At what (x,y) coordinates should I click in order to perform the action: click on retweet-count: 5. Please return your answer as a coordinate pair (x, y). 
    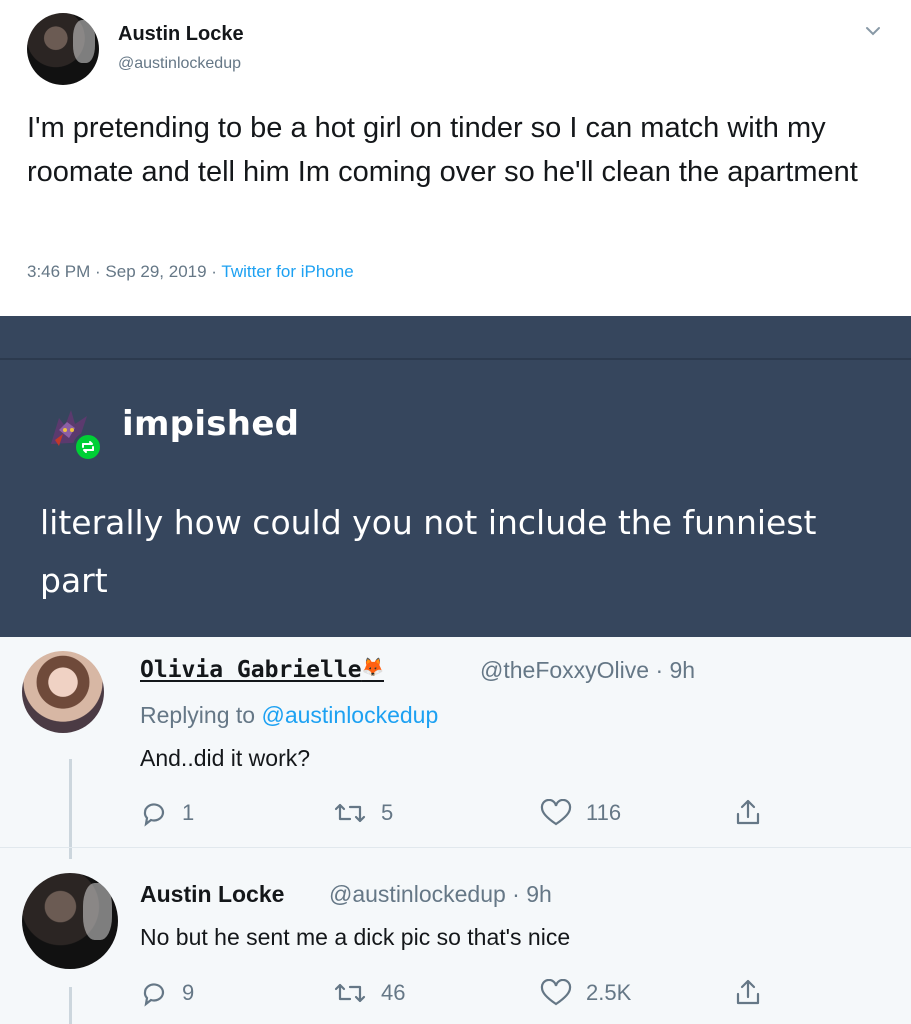
    Looking at the image, I should click on (387, 812).